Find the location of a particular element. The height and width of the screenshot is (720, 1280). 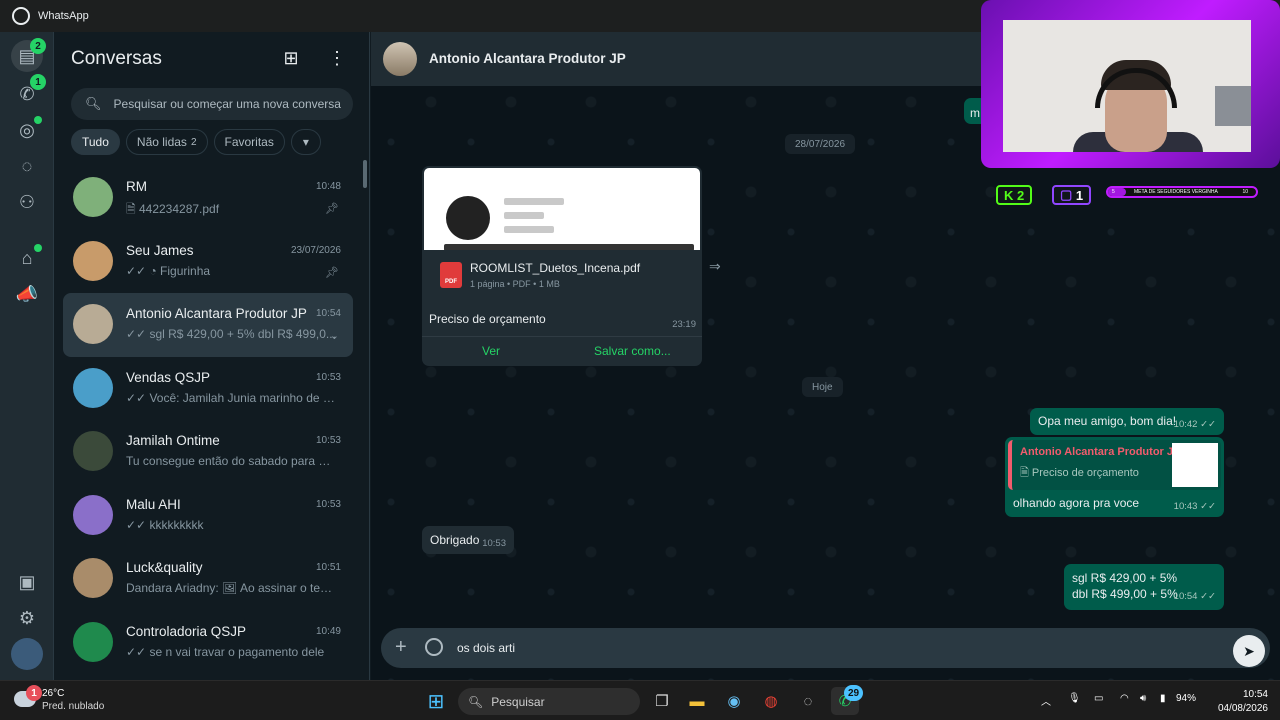

chat-list-item: Seu James 23/07/2026 ✓✓ ◔ Figurinha 📌︎ is located at coordinates (208, 262).